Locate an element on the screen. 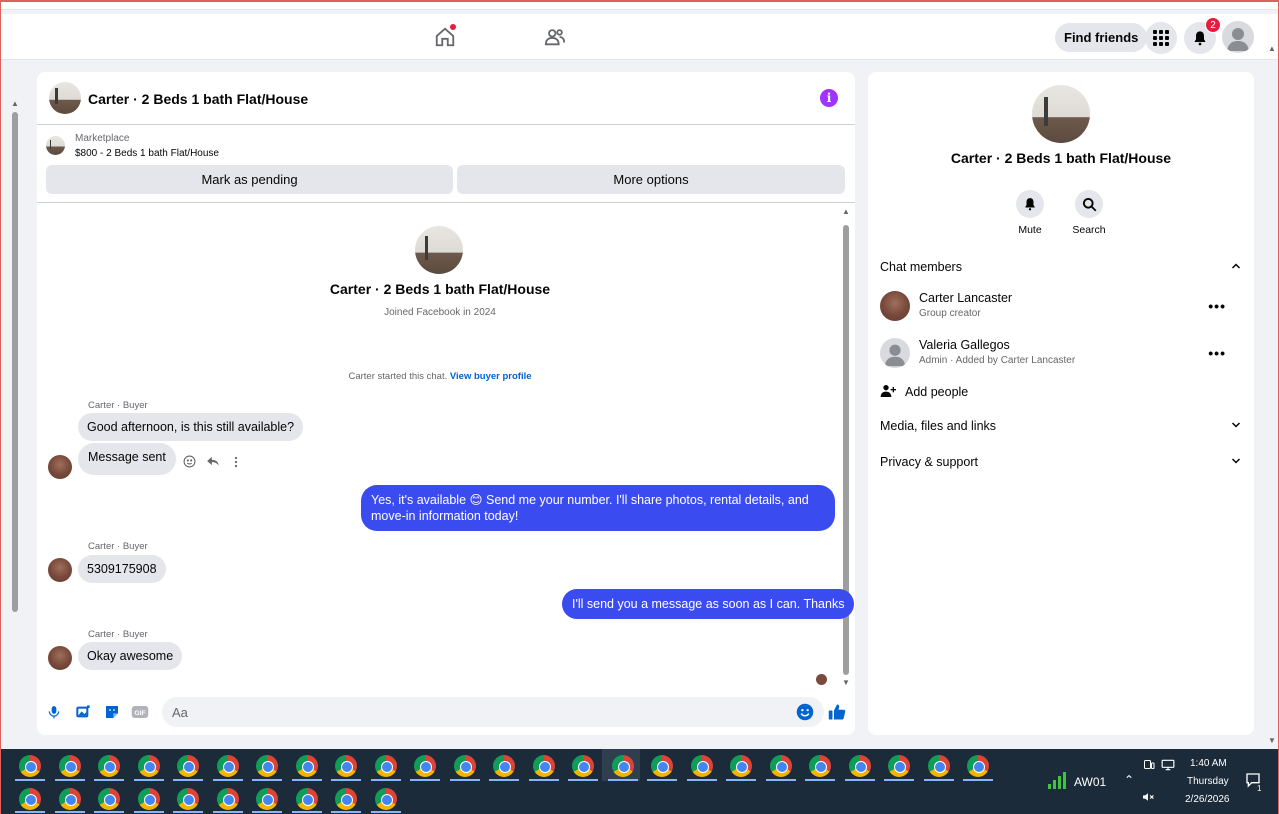 This screenshot has width=1279, height=814. emoji-icon is located at coordinates (805, 712).